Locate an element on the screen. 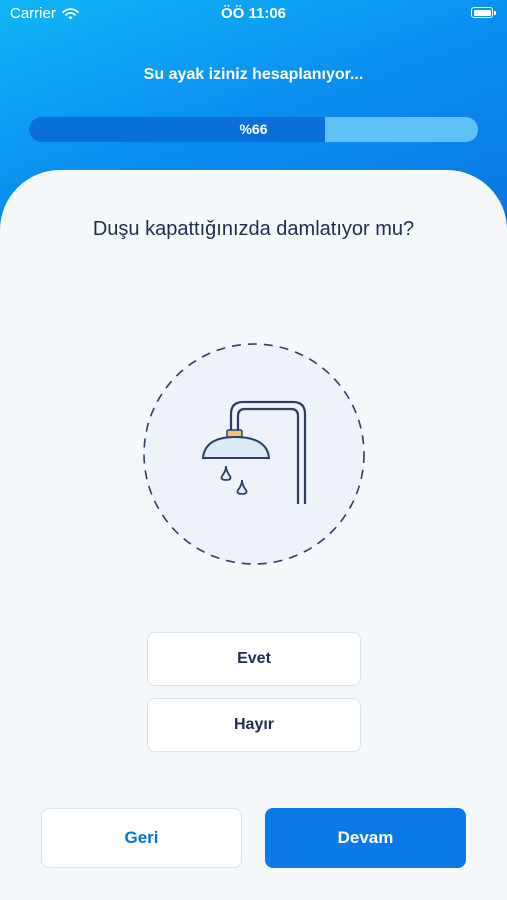 The height and width of the screenshot is (900, 507). question-text: Duşu kapattığınızda damlatıyor mu? is located at coordinates (253, 229).